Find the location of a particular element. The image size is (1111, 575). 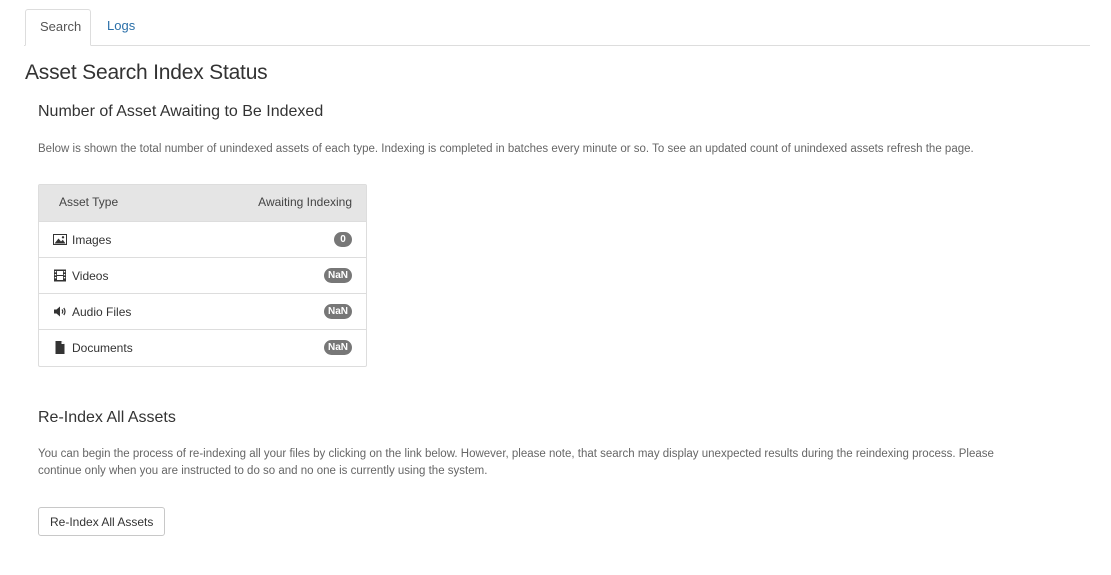

volume-icon is located at coordinates (60, 311).